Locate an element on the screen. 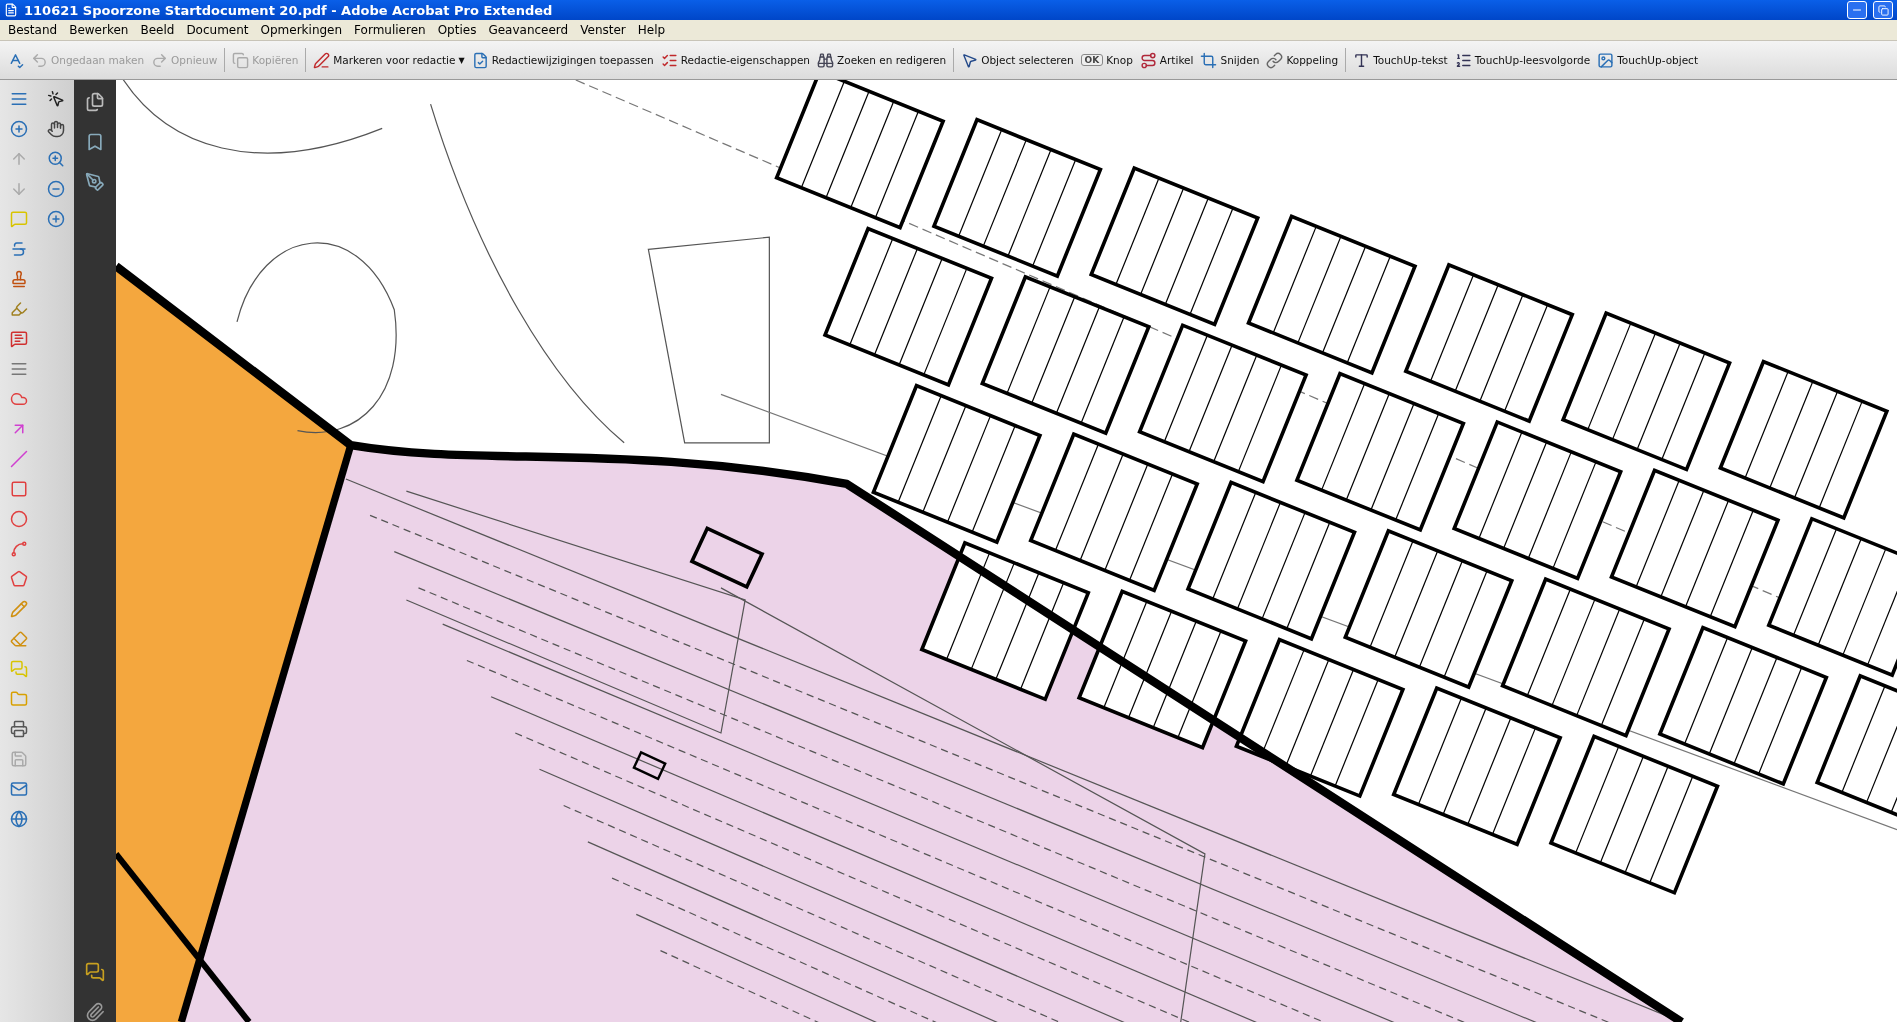 This screenshot has height=1022, width=1897. redo-icon is located at coordinates (160, 60).